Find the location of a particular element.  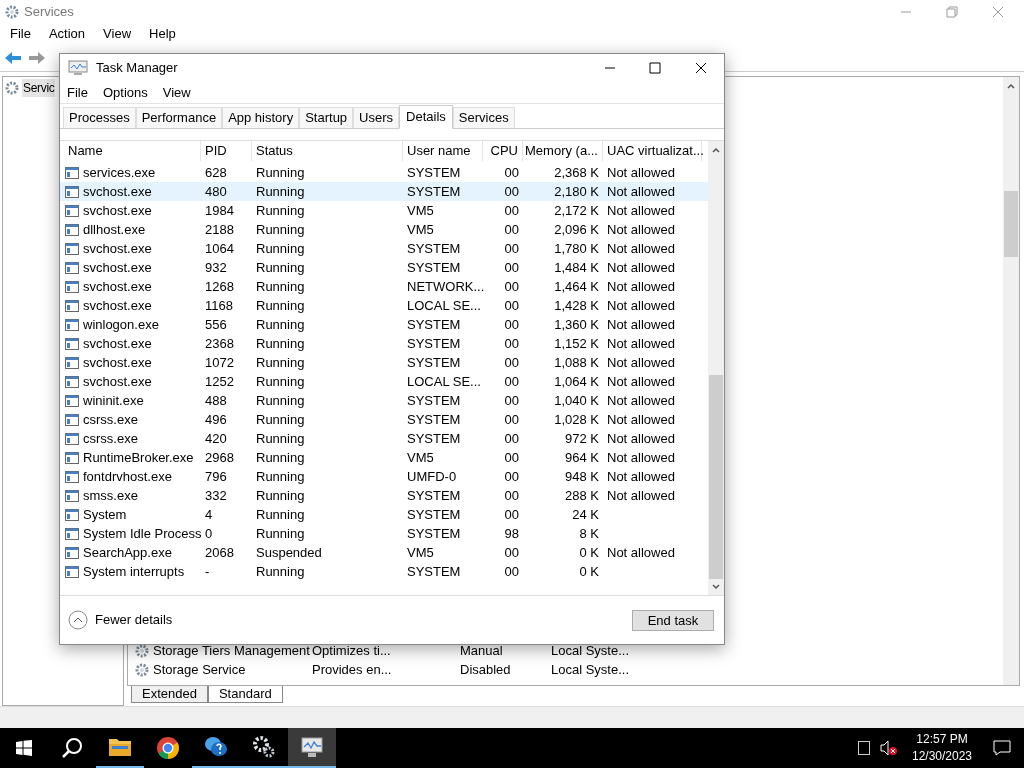

search-icon is located at coordinates (72, 748).